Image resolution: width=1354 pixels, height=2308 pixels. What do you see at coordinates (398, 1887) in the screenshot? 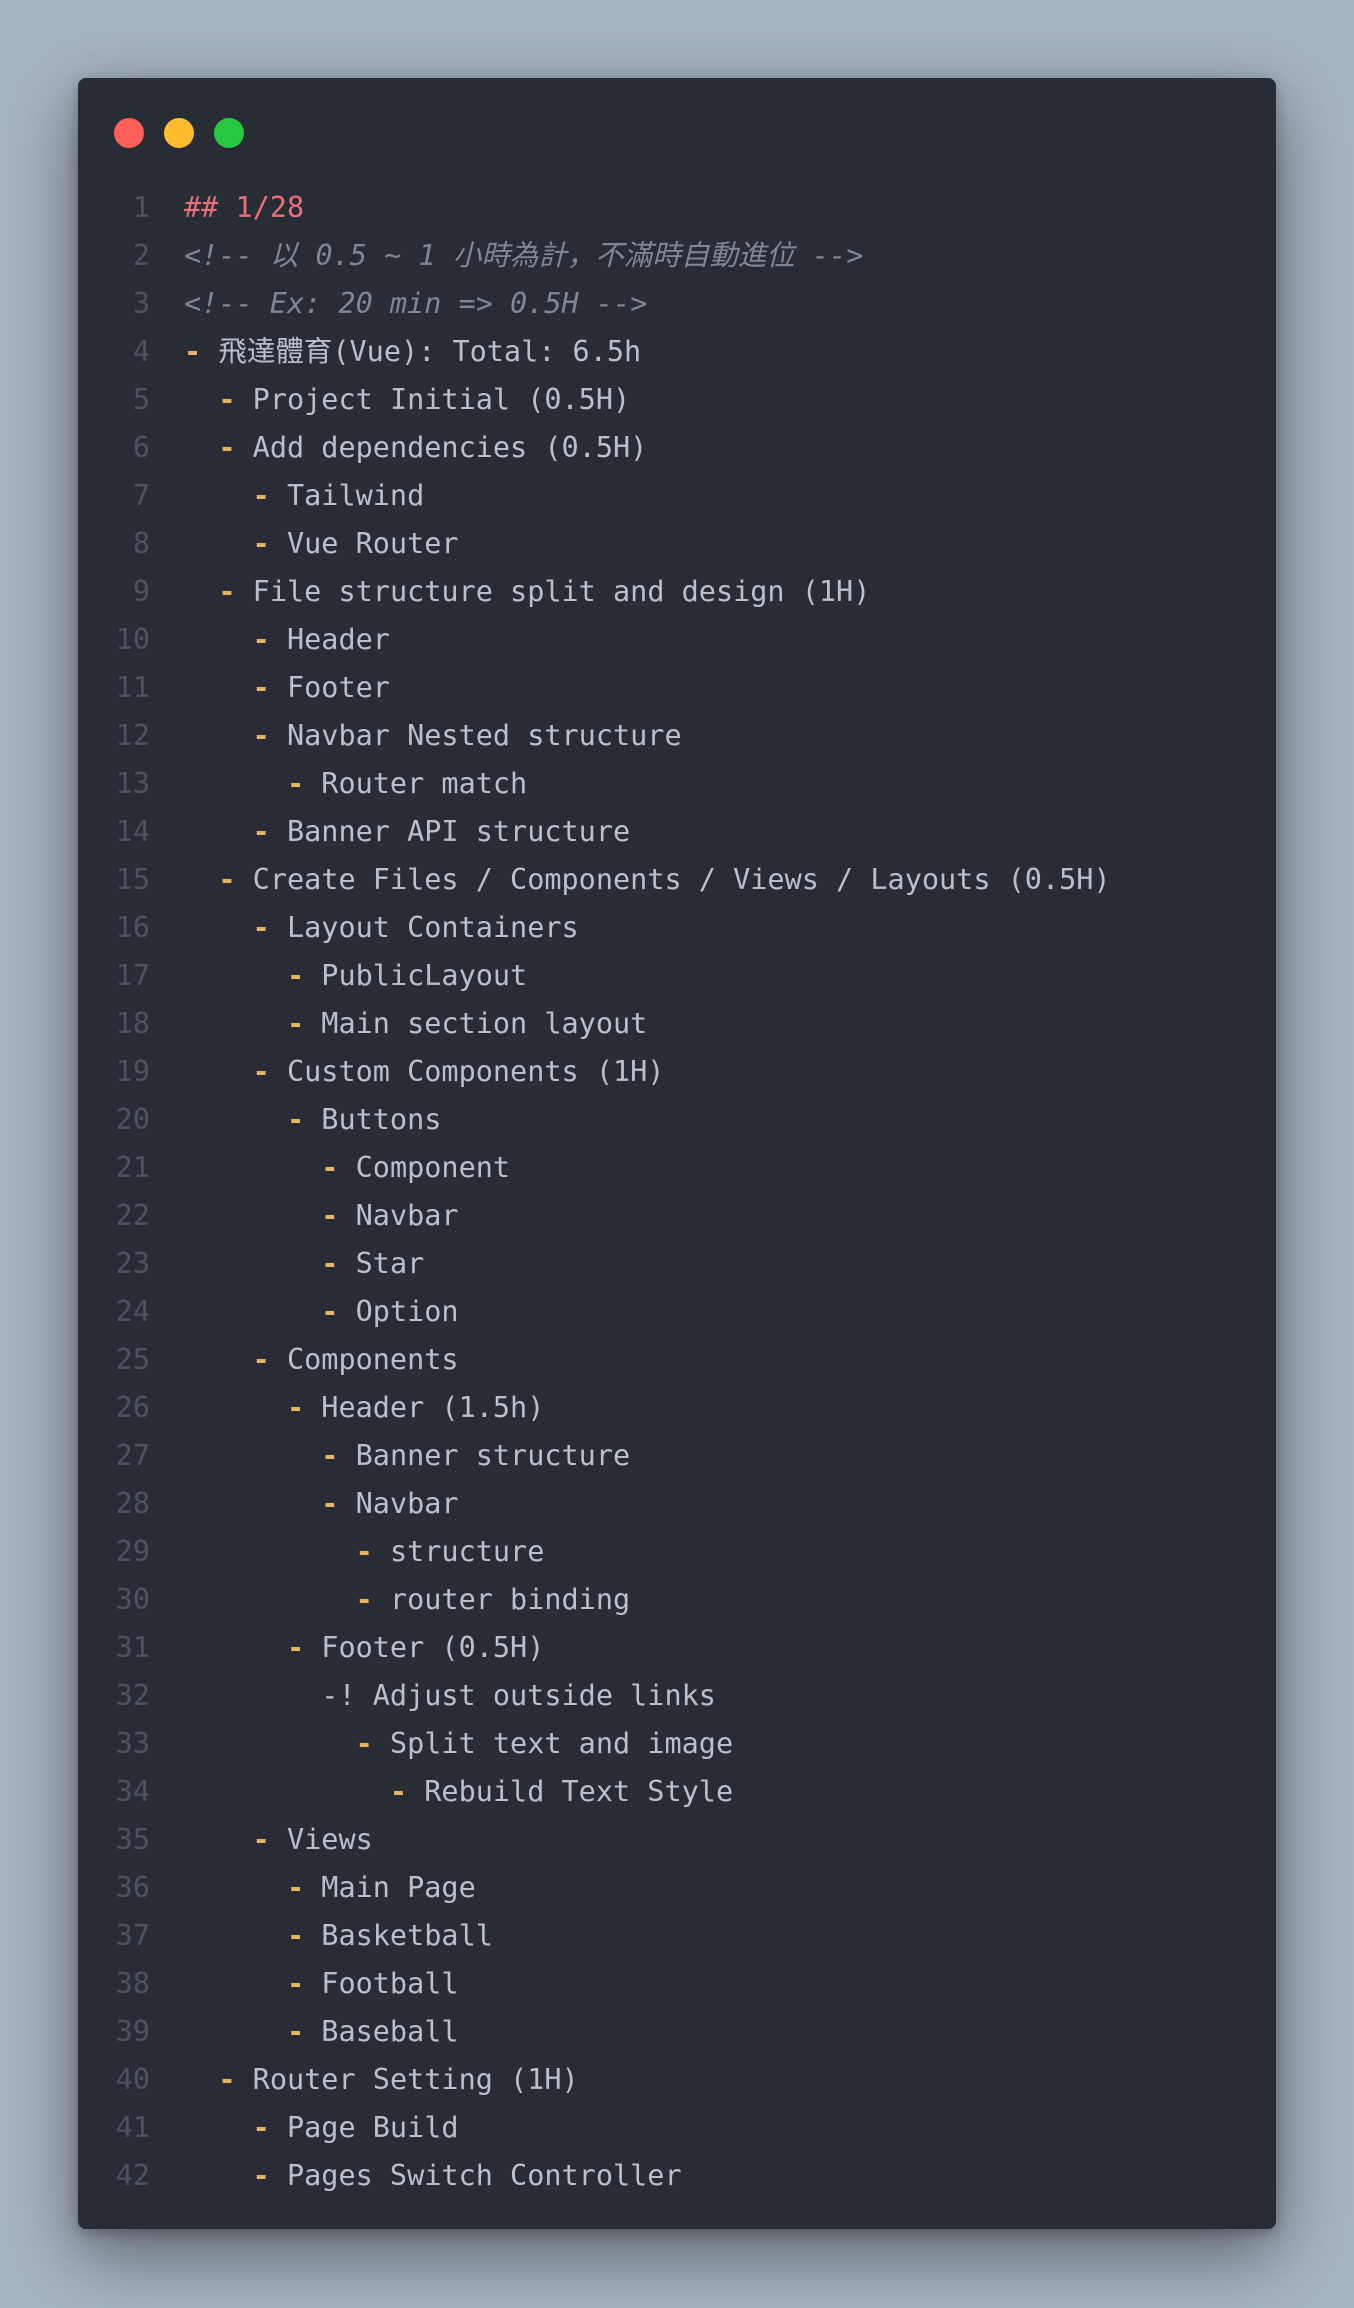
I see `line-text: Main Page` at bounding box center [398, 1887].